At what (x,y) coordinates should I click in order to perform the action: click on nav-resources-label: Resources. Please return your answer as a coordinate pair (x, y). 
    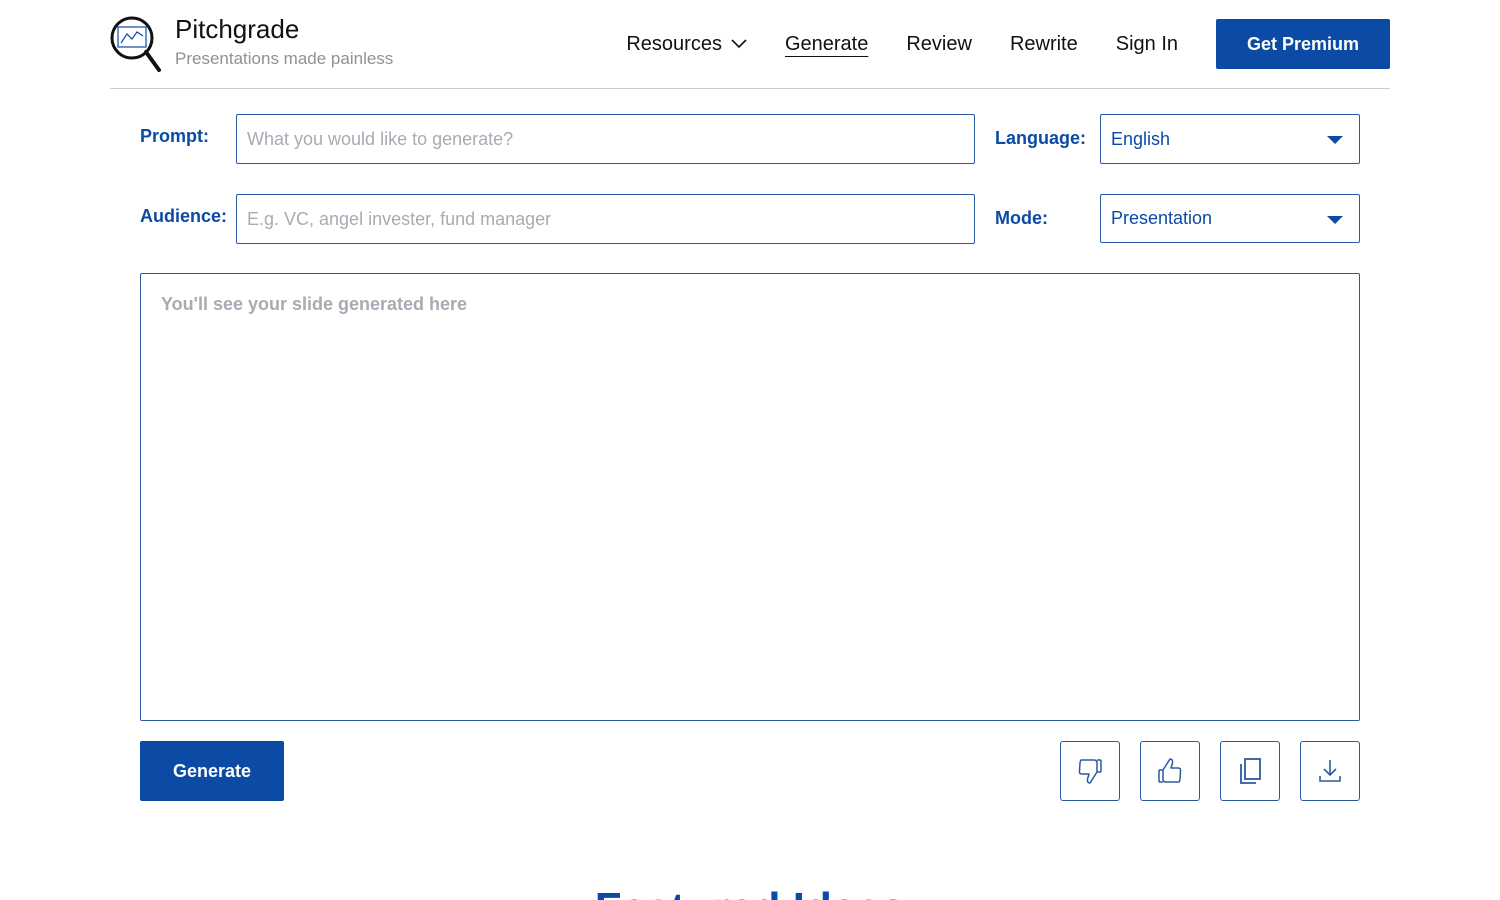
    Looking at the image, I should click on (674, 43).